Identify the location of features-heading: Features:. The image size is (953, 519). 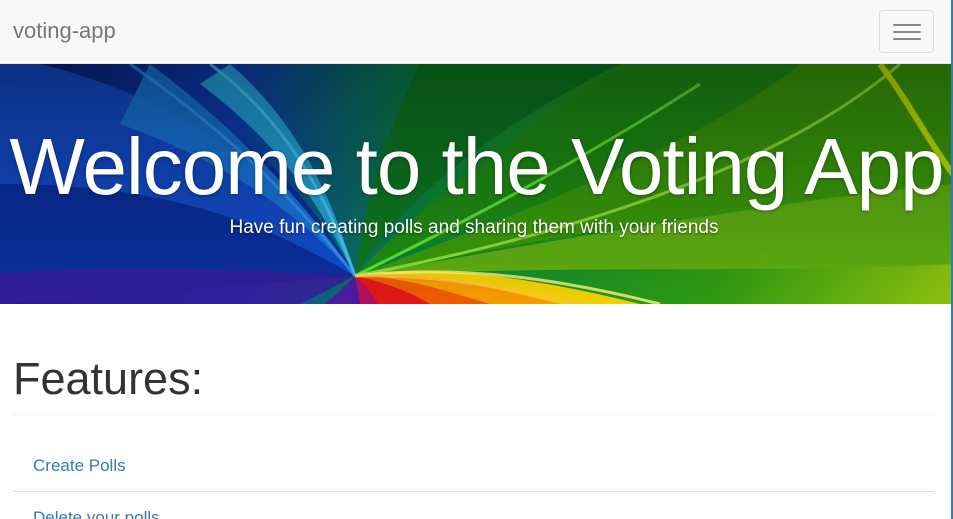
(108, 378).